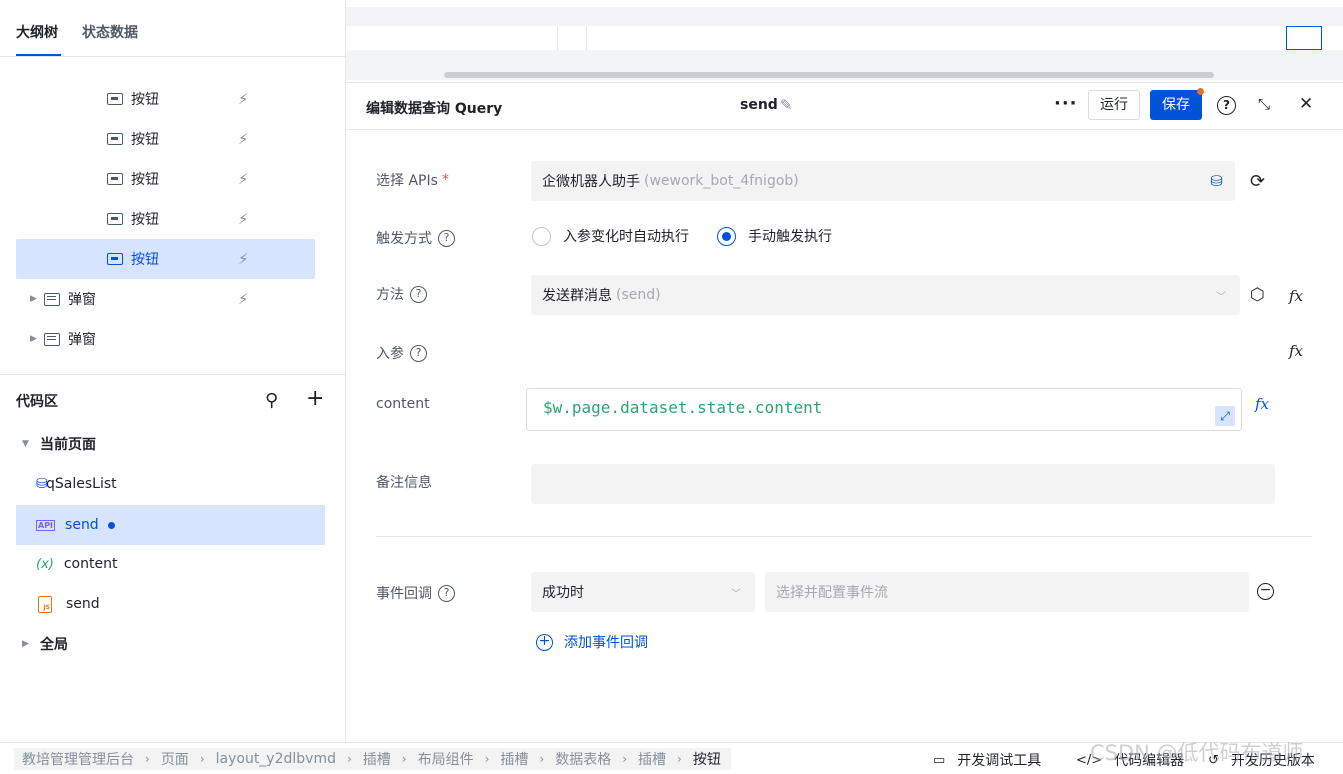 This screenshot has height=774, width=1343. I want to click on radio-manual-execute: 手动触发执行, so click(774, 236).